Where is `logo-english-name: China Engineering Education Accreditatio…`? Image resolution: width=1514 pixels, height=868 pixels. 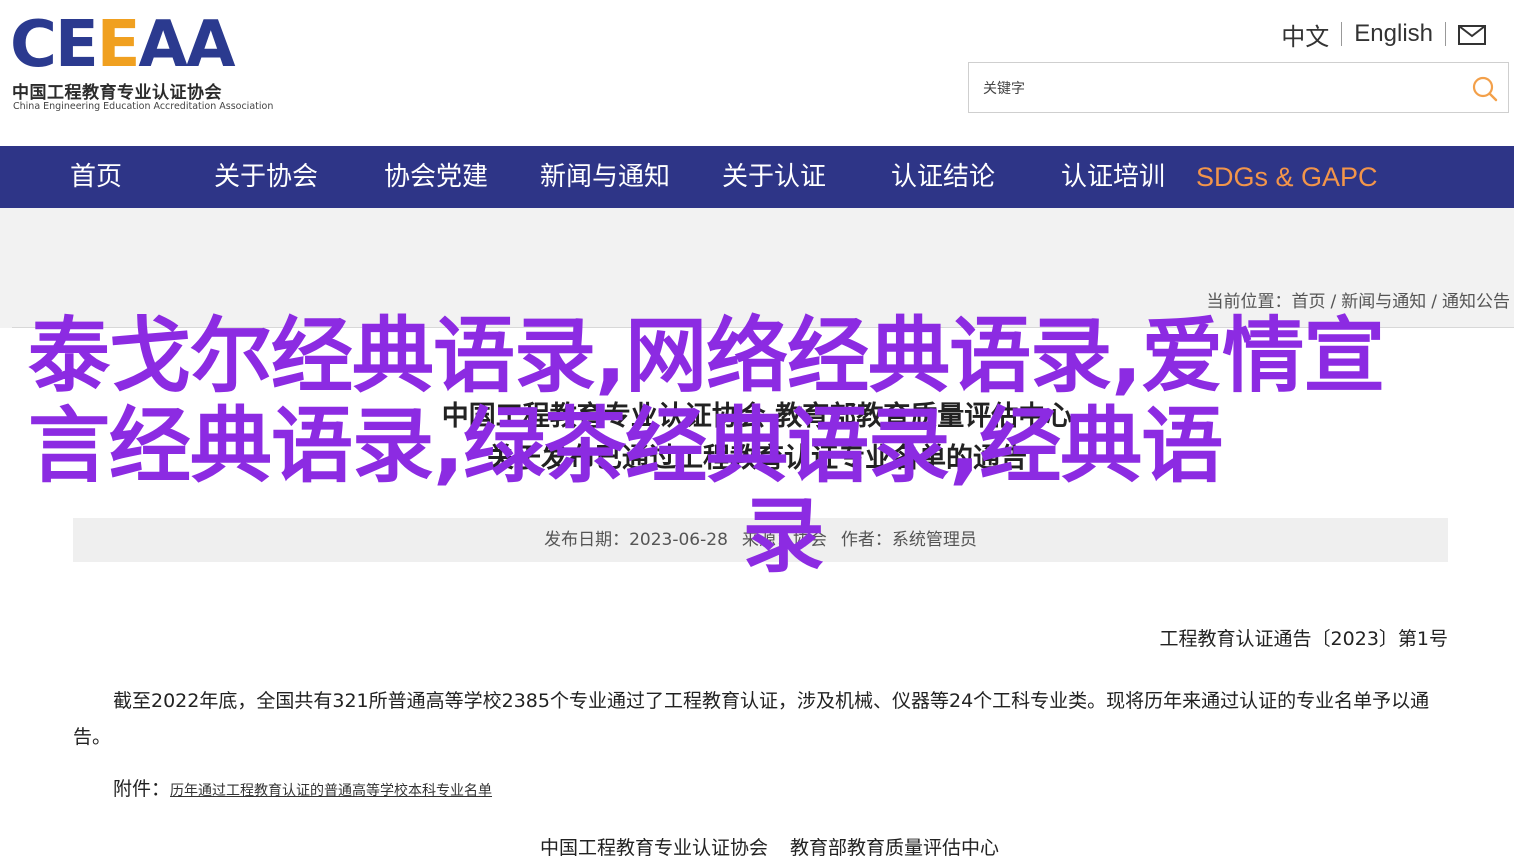
logo-english-name: China Engineering Education Accreditatio… is located at coordinates (143, 106).